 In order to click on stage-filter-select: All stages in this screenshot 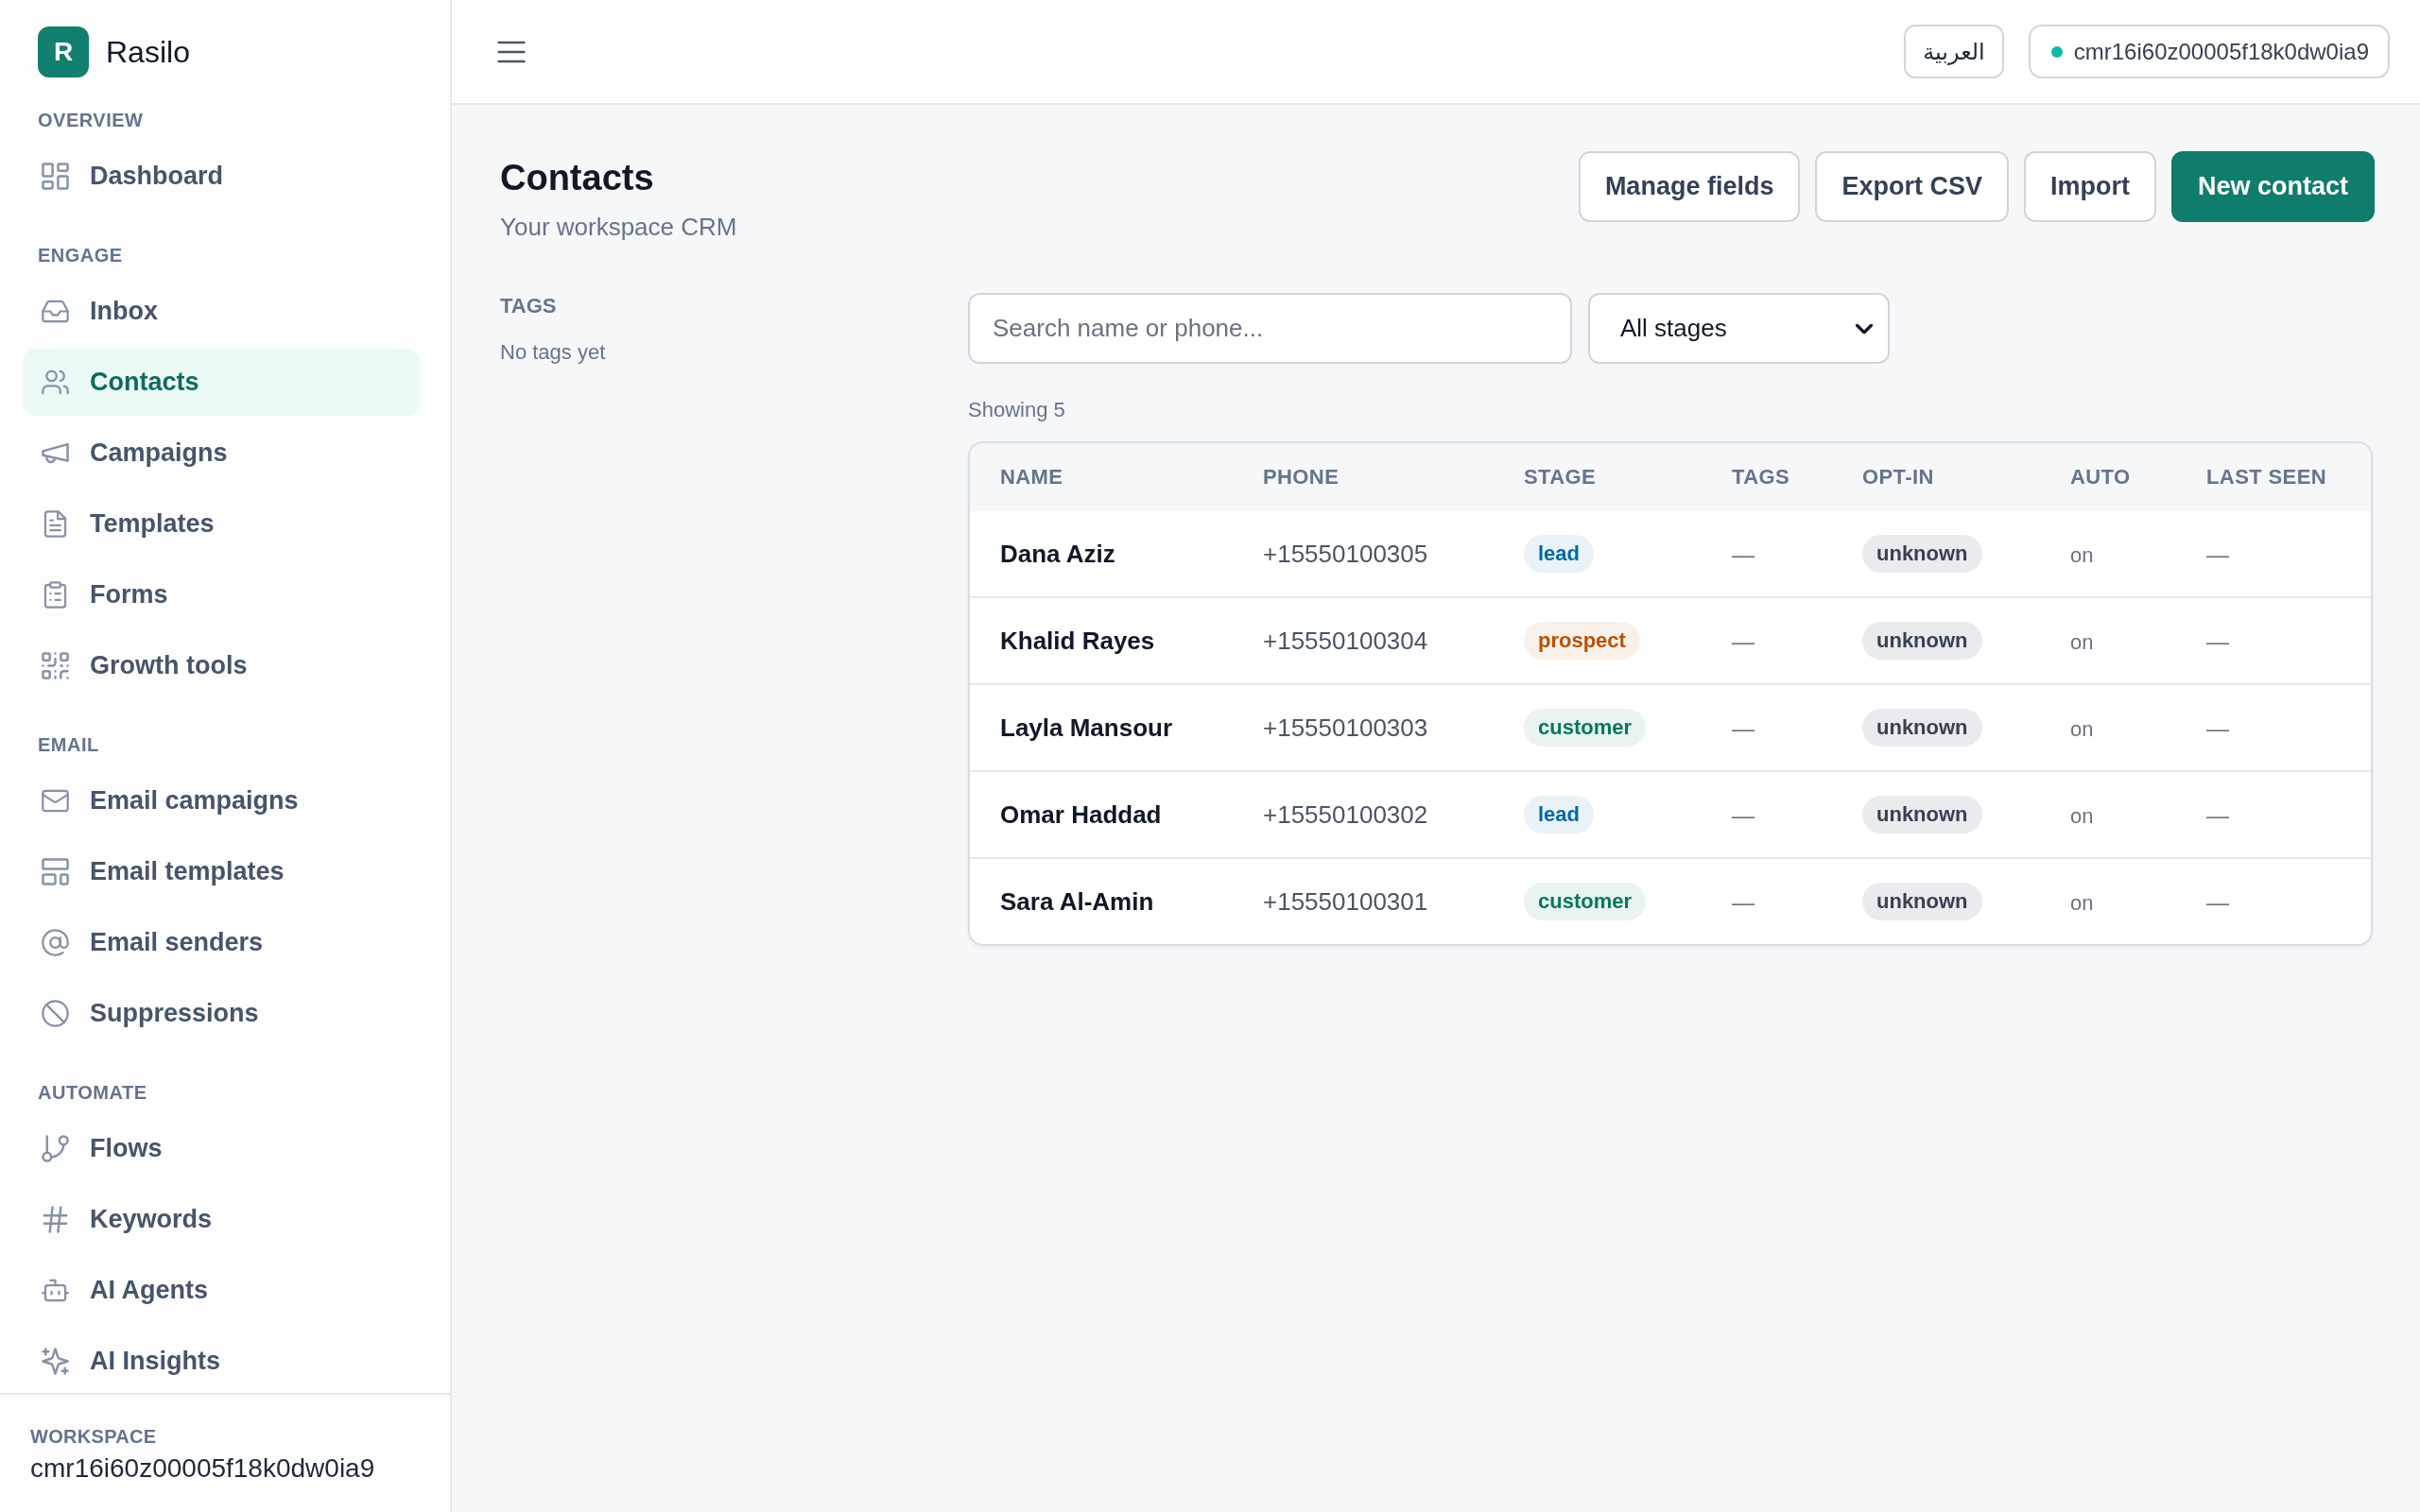, I will do `click(1739, 328)`.